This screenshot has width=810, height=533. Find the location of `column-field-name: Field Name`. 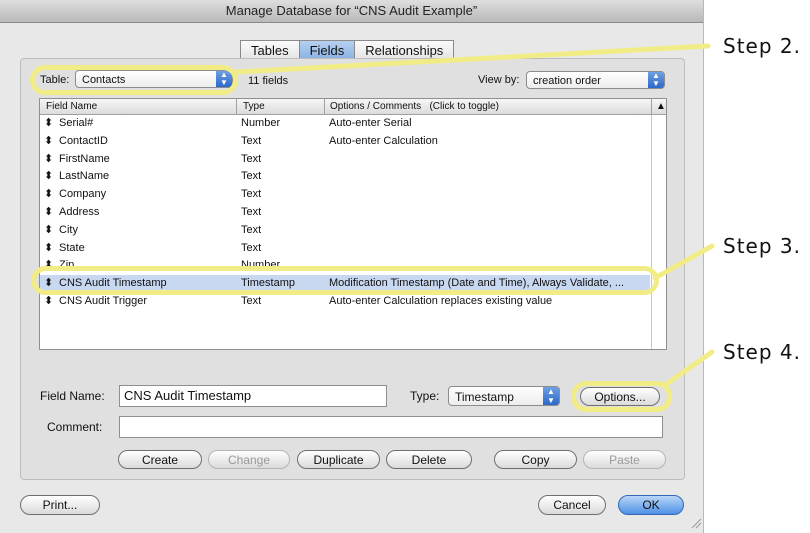

column-field-name: Field Name is located at coordinates (71, 106).